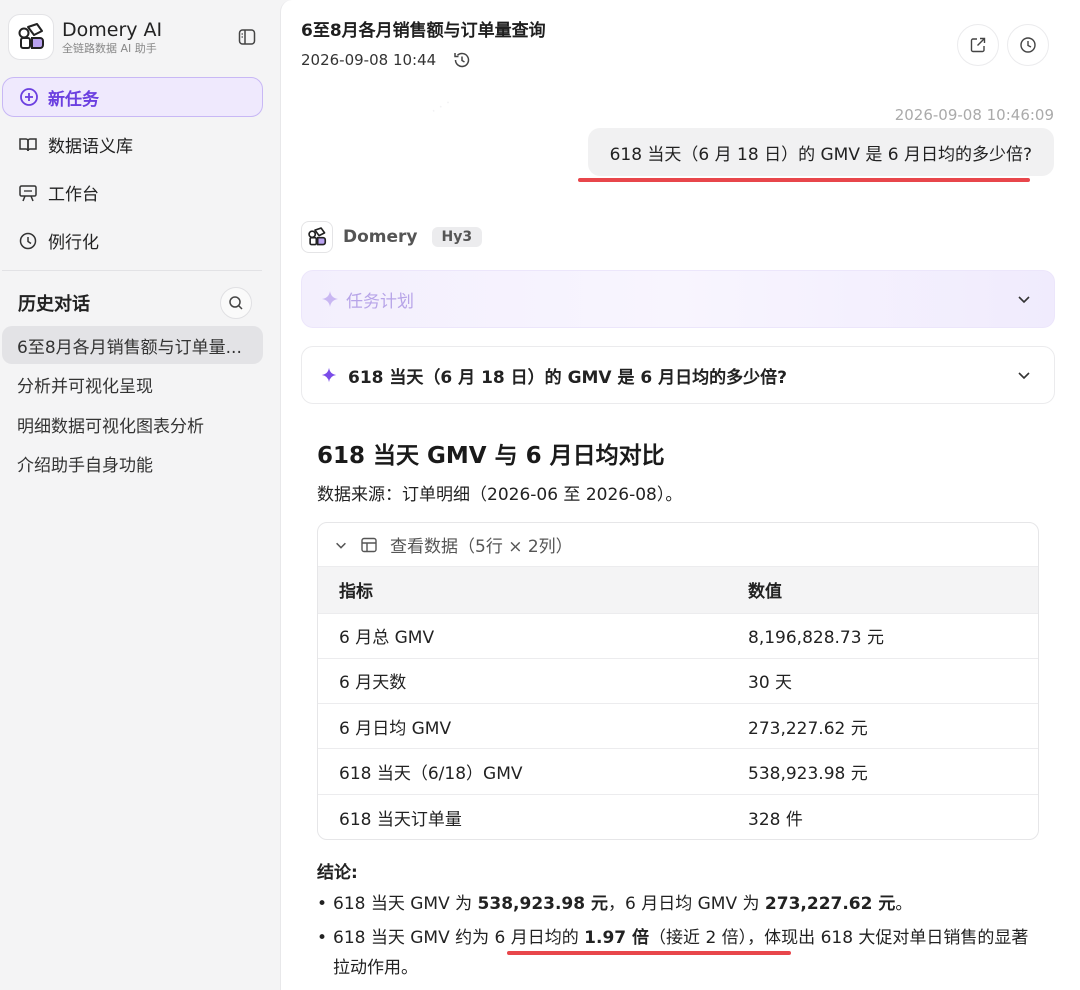 The width and height of the screenshot is (1080, 990). Describe the element at coordinates (441, 107) in the screenshot. I see `watermark: · · ·` at that location.